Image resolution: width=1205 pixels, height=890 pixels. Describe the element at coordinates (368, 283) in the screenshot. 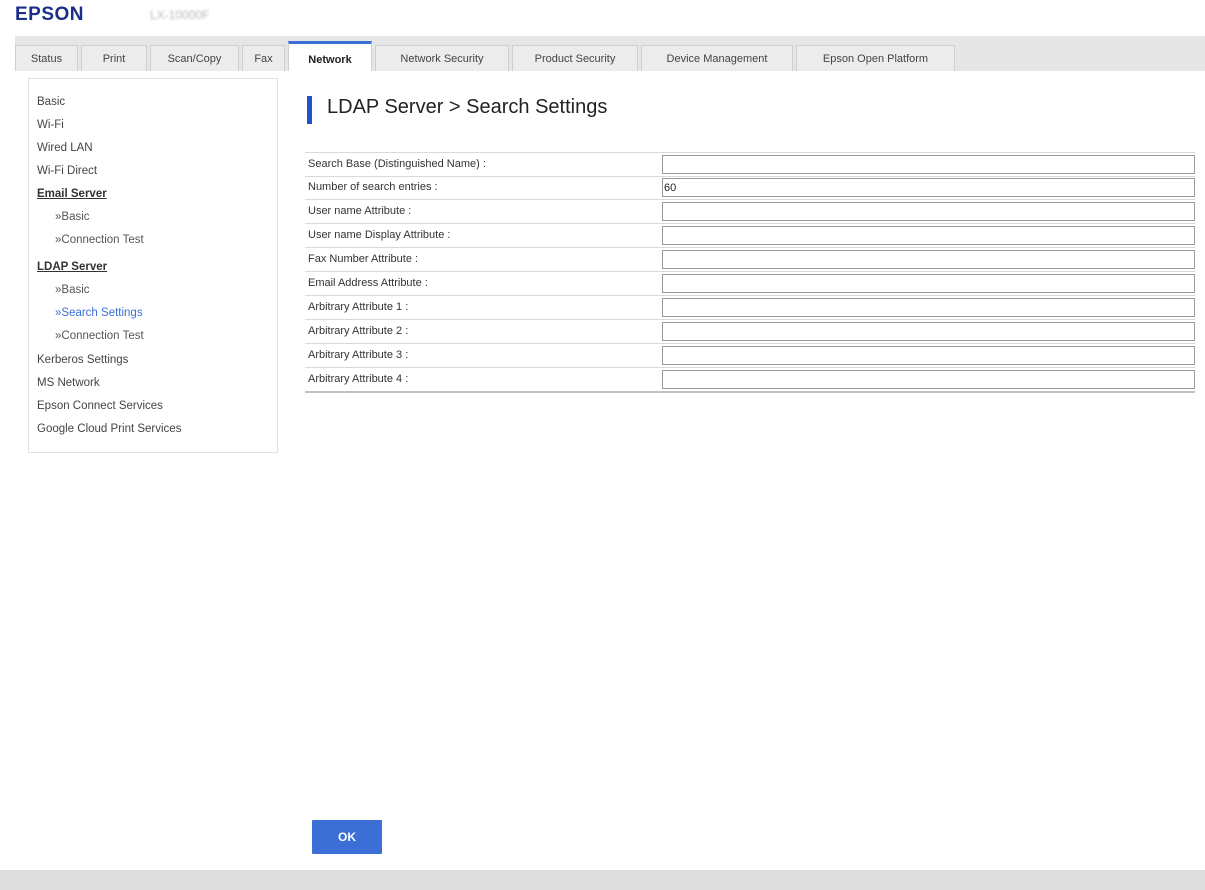

I see `field-label: Email Address Attribute :` at that location.